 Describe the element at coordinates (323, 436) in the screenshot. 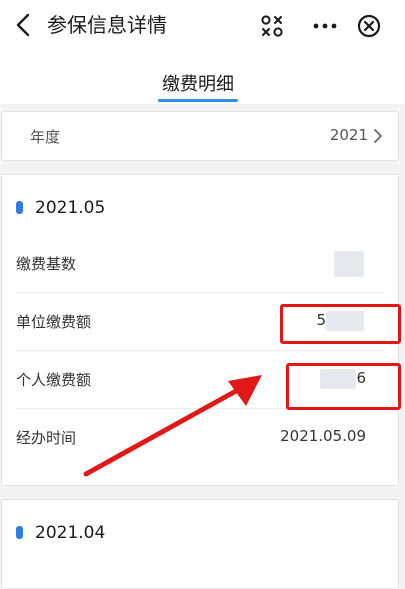

I see `field-value: 2021.05.09` at that location.